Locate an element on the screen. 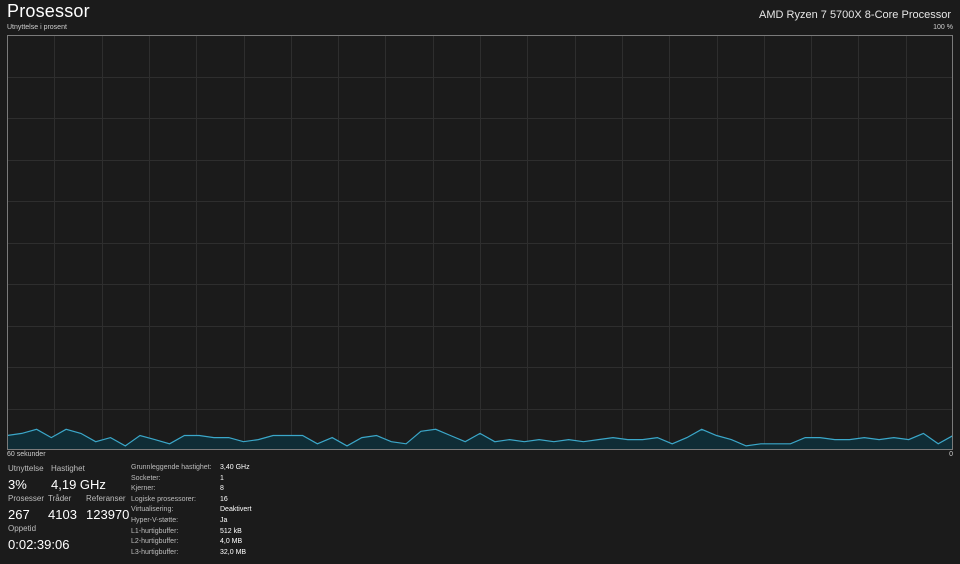 The width and height of the screenshot is (960, 564). spec-key: Kjerner: is located at coordinates (143, 489).